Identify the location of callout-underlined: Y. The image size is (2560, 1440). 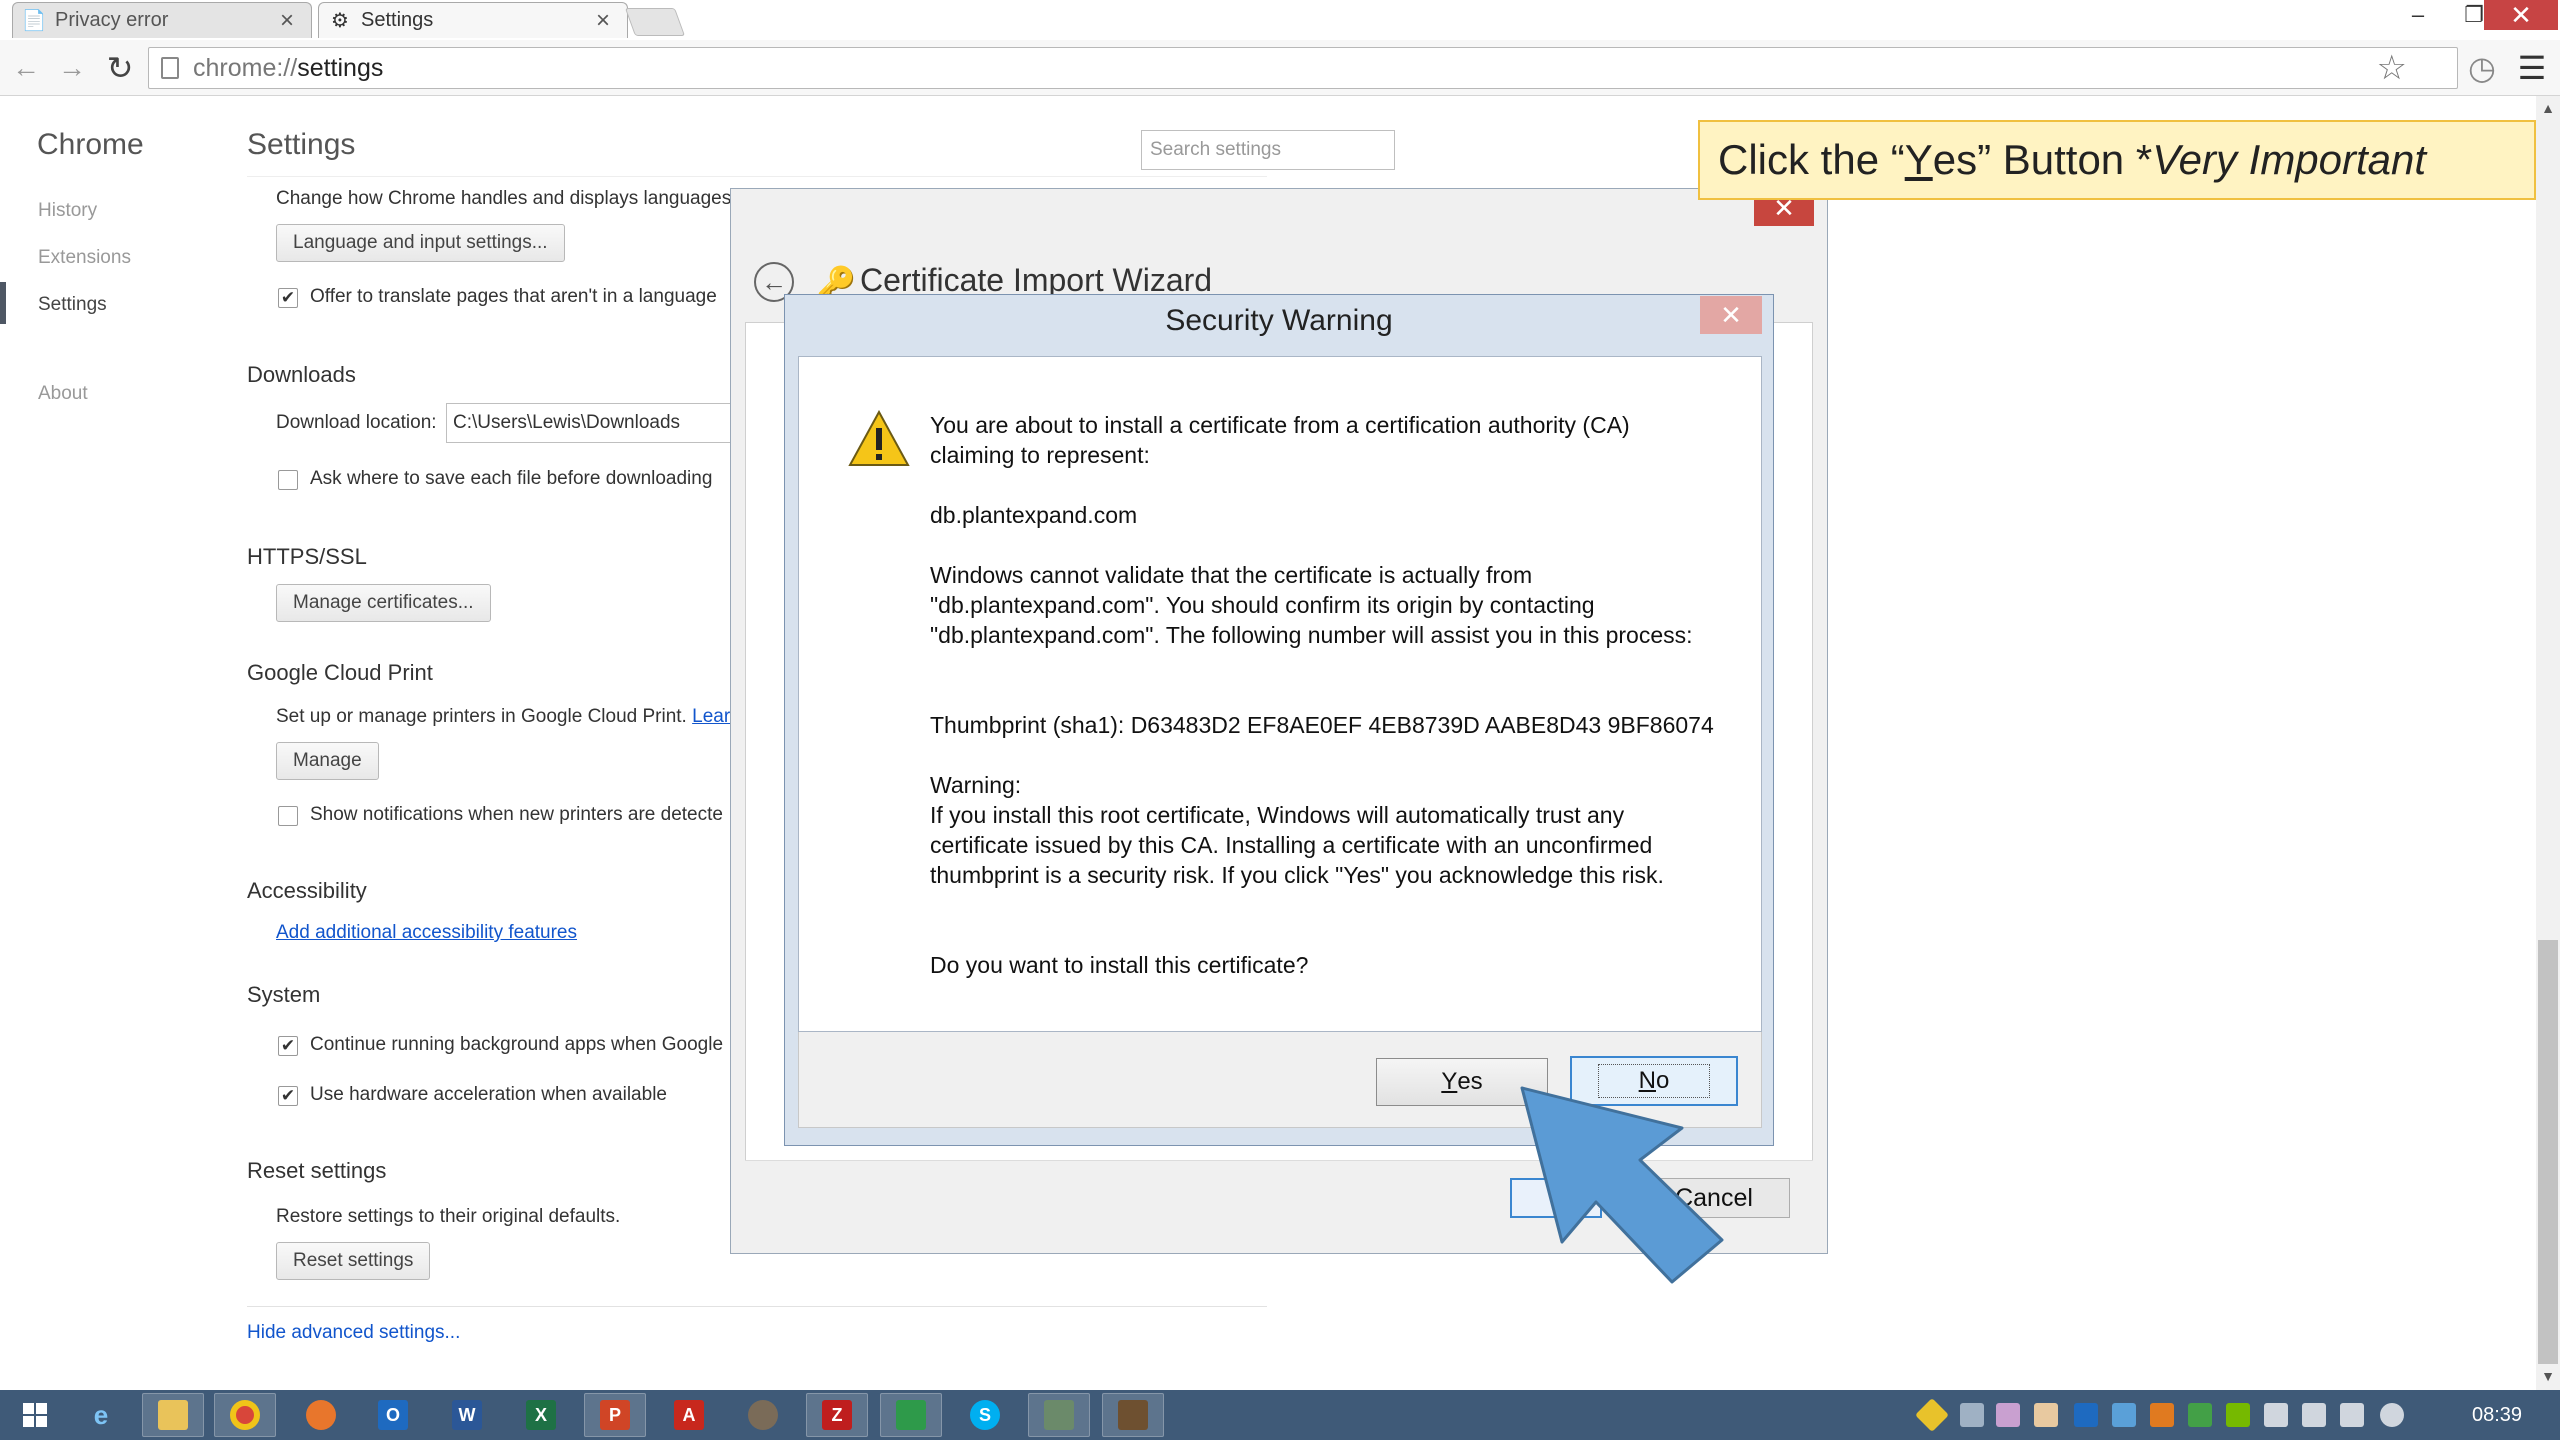
(1918, 159).